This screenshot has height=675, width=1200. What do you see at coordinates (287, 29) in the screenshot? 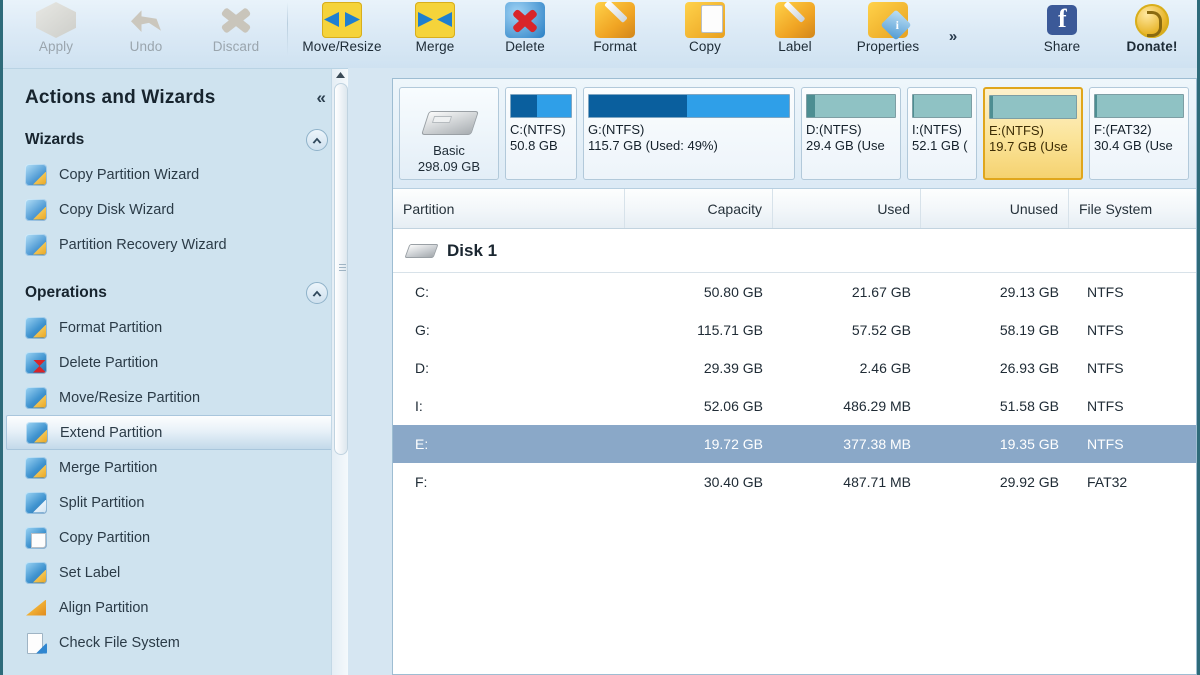
I see `toolbar-separator` at bounding box center [287, 29].